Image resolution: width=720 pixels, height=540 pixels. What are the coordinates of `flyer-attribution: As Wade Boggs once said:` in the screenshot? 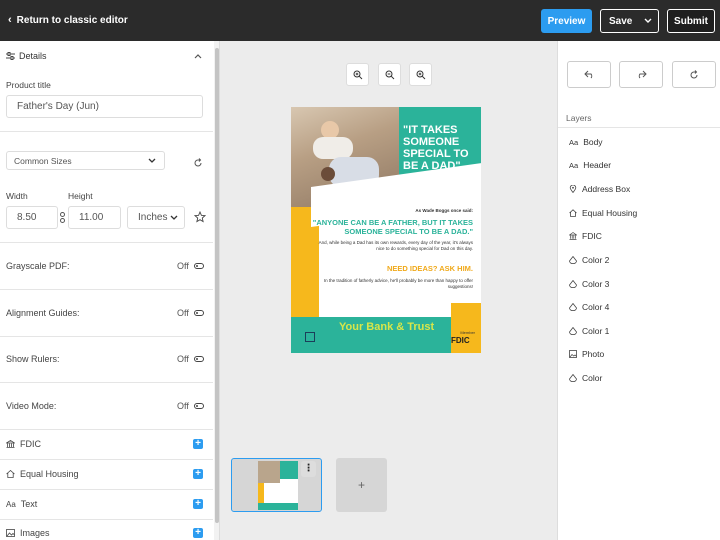 It's located at (444, 210).